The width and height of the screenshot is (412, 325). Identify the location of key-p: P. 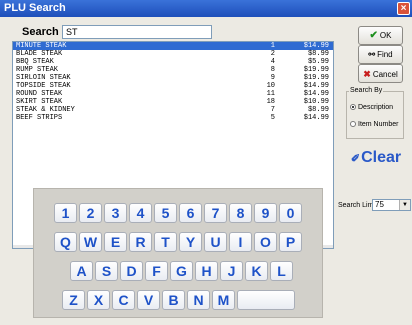
(290, 242).